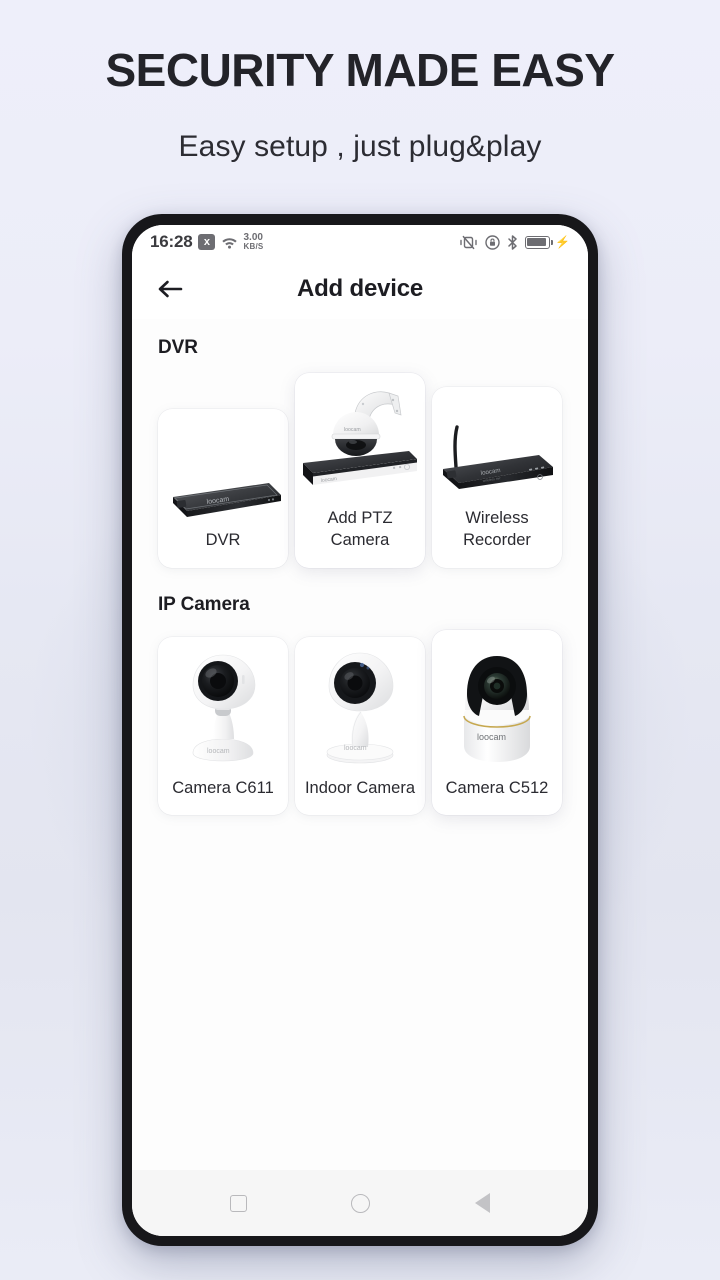 The image size is (720, 1280). I want to click on dvr-recorder-illustration: loocam, so click(227, 500).